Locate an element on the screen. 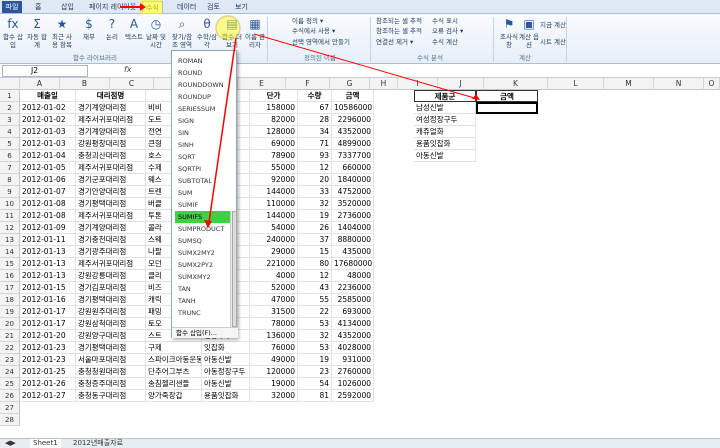  math-button-highlight is located at coordinates (228, 28).